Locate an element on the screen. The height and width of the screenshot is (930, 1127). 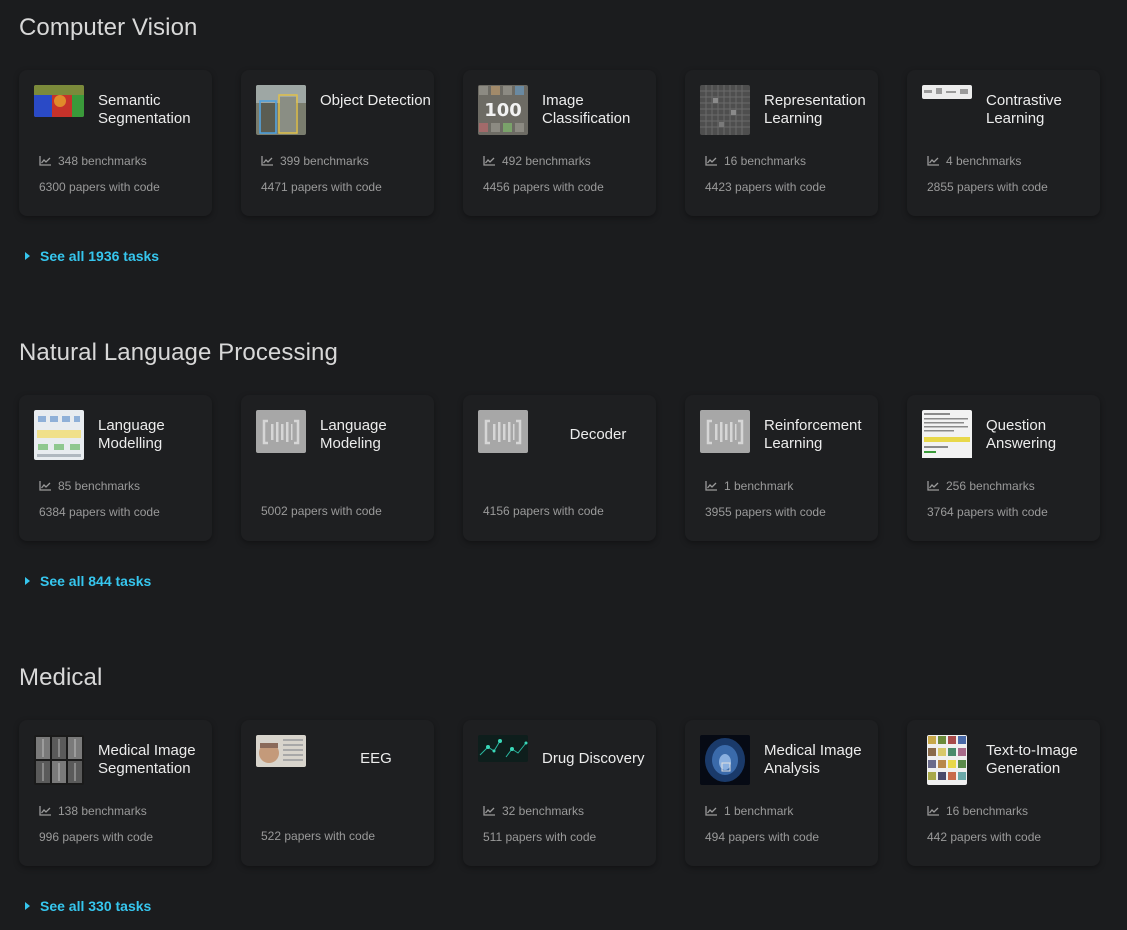
papers-count: 3764 papers with code is located at coordinates (987, 512).